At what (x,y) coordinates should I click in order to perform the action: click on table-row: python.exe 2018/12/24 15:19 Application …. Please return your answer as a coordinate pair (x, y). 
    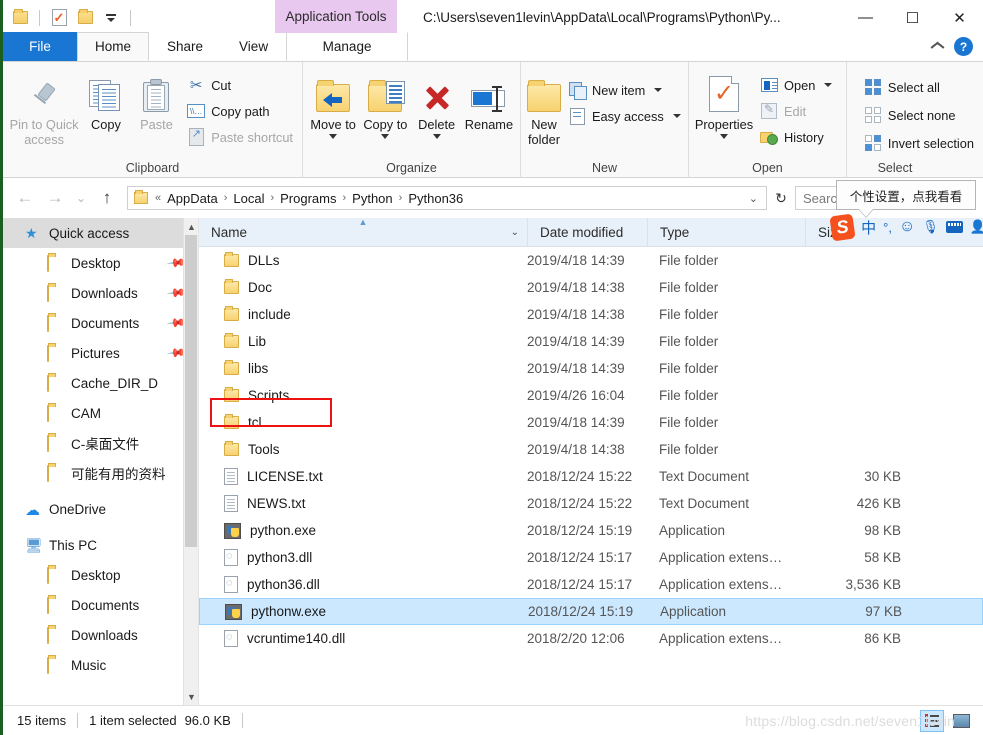
    Looking at the image, I should click on (591, 530).